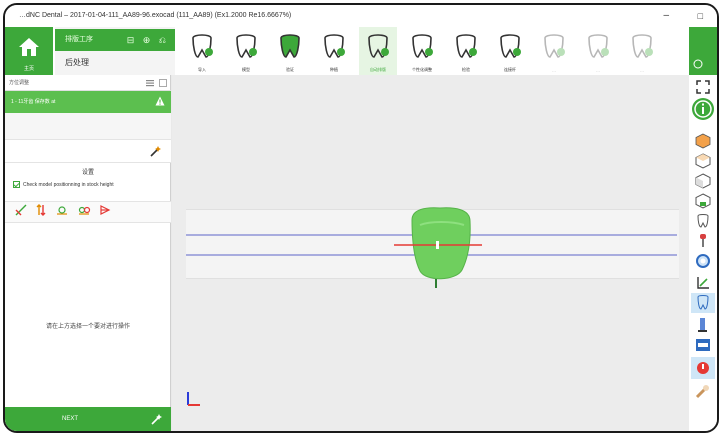 The width and height of the screenshot is (724, 437). What do you see at coordinates (703, 391) in the screenshot?
I see `brush-icon` at bounding box center [703, 391].